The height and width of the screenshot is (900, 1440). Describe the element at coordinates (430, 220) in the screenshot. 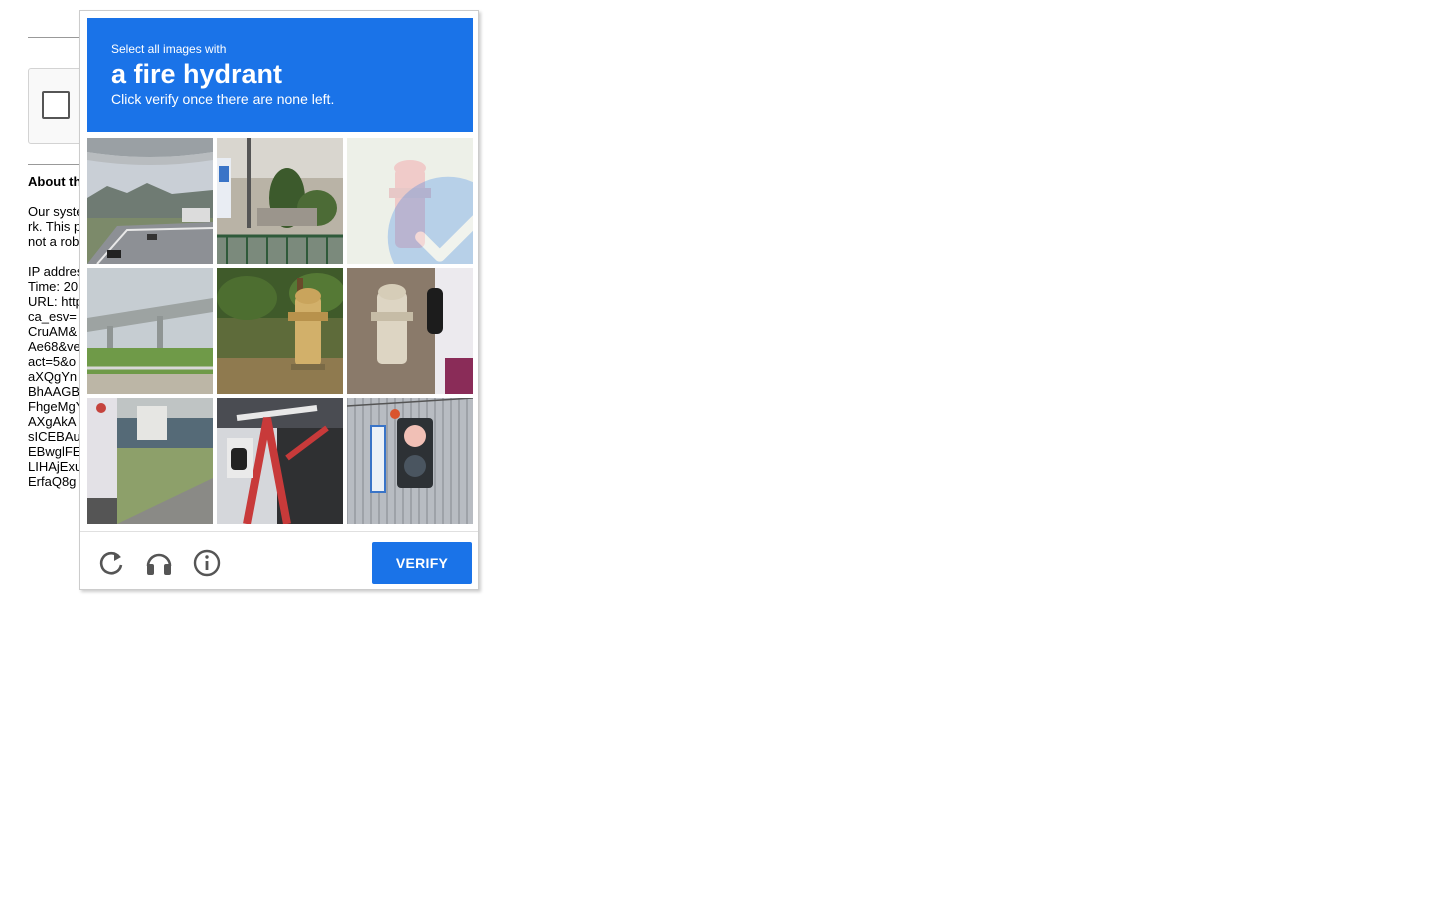

I see `selected-check-icon` at that location.